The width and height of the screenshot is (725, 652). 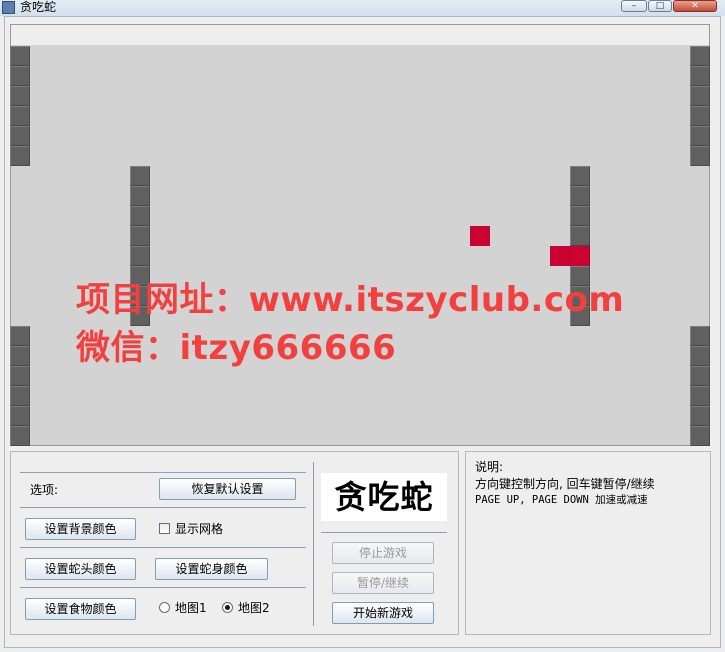 I want to click on pause-resume-button: 暂停/继续, so click(x=383, y=583).